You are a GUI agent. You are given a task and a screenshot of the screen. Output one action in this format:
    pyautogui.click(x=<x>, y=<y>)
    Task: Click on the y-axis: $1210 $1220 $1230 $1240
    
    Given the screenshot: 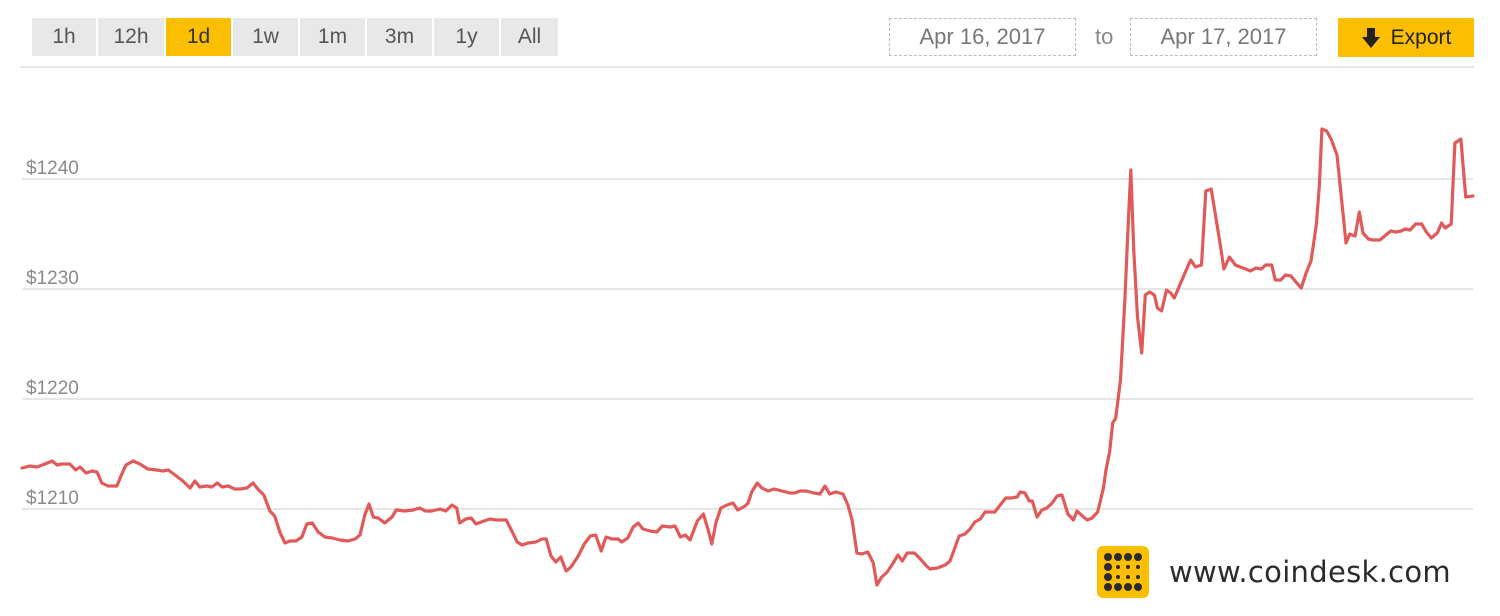 What is the action you would take?
    pyautogui.click(x=52, y=333)
    